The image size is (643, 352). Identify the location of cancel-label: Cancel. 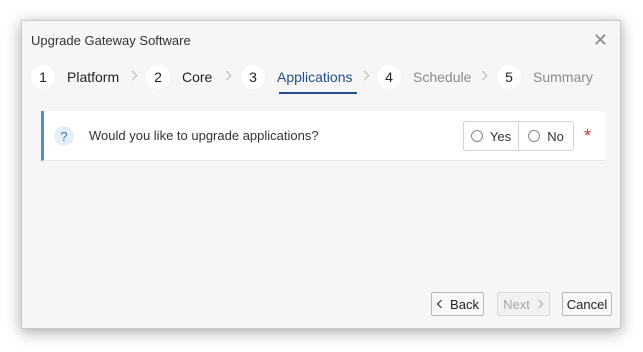
(587, 304).